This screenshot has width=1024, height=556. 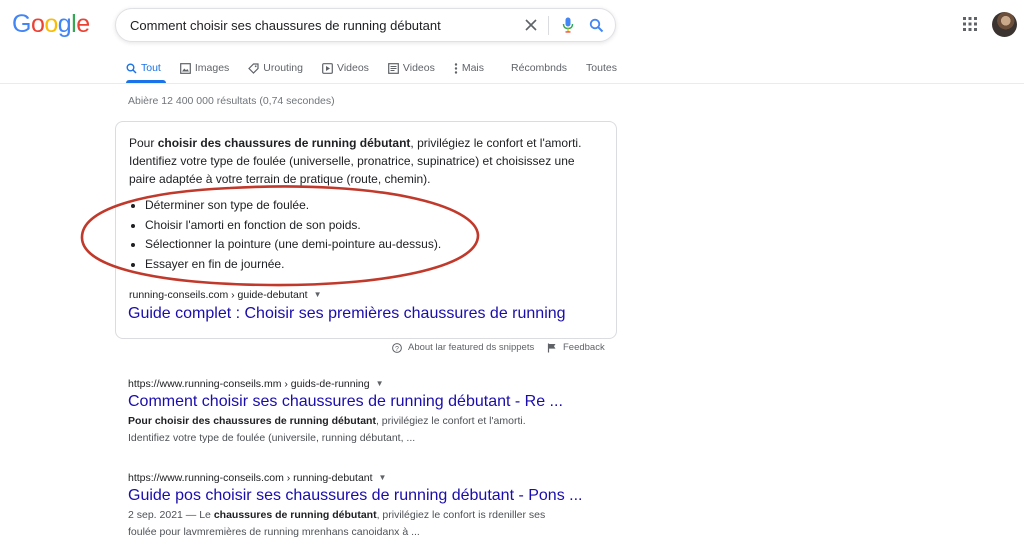 I want to click on logo-letter: G, so click(x=21, y=24).